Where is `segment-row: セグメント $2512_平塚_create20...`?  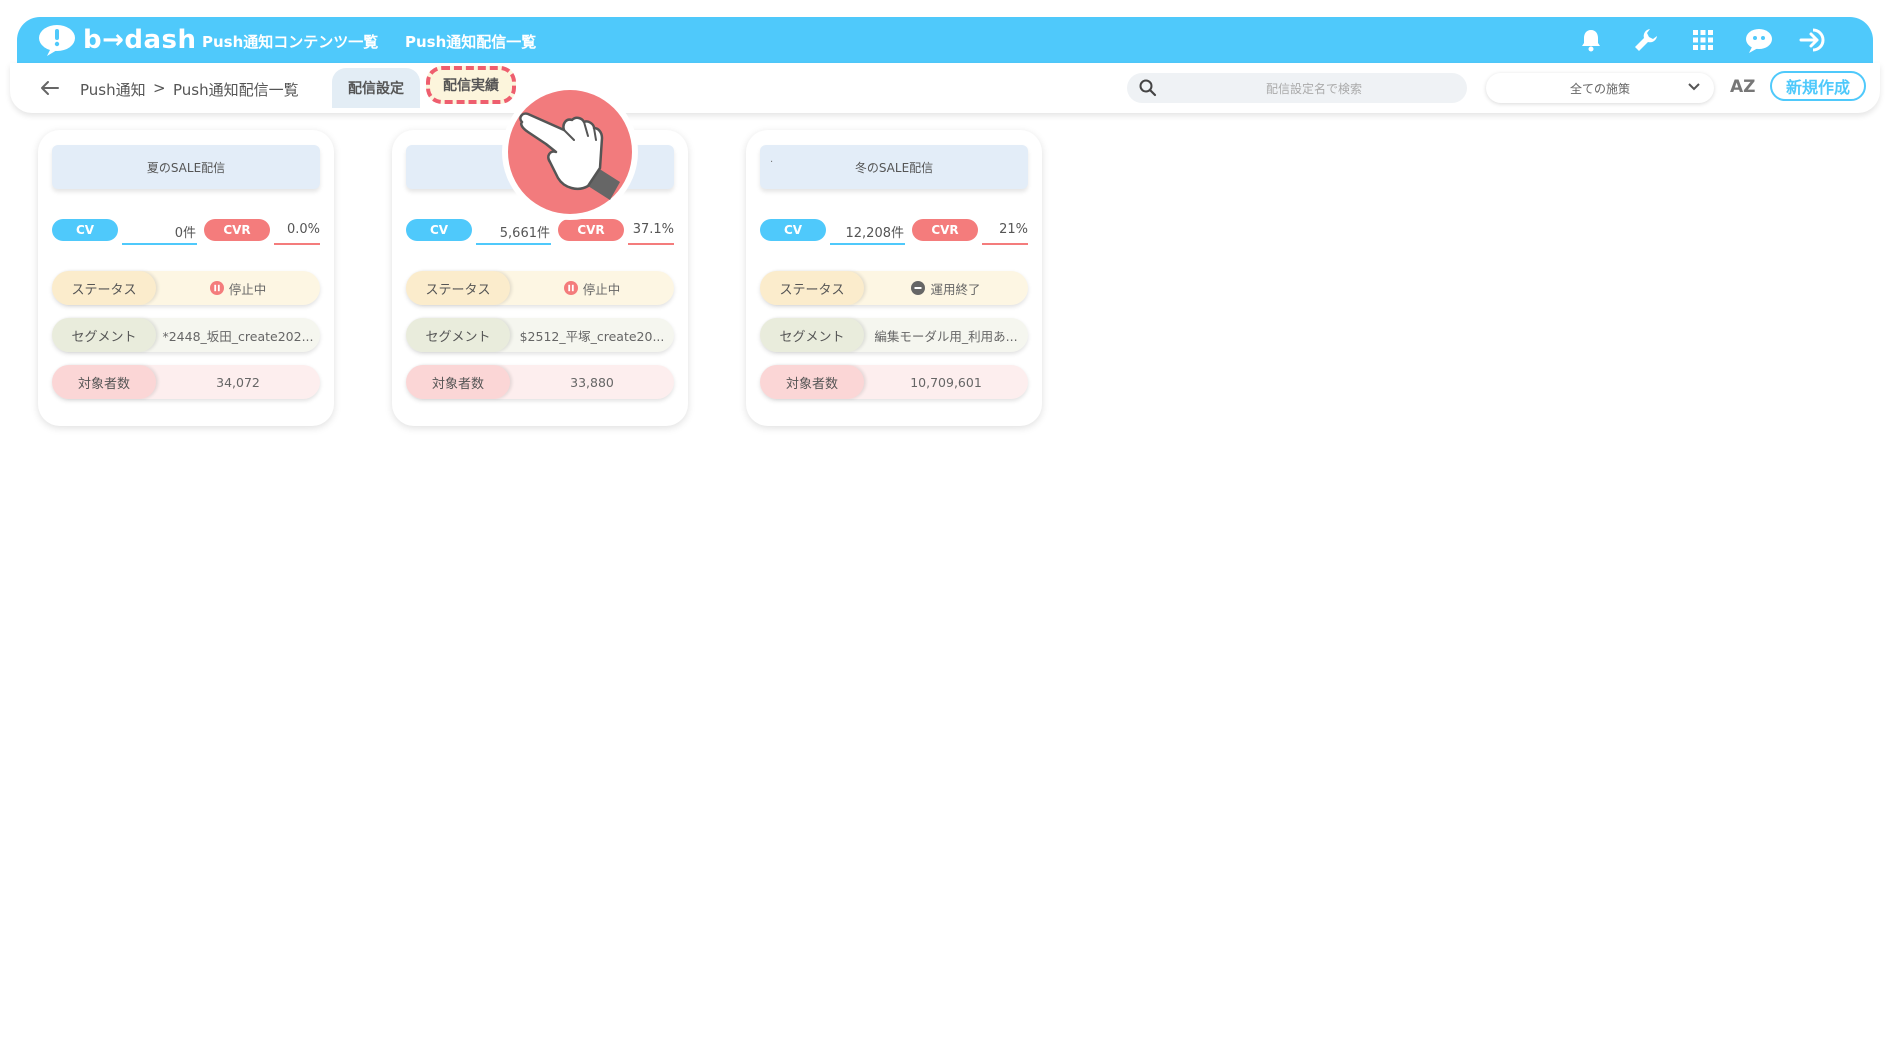 segment-row: セグメント $2512_平塚_create20... is located at coordinates (540, 335).